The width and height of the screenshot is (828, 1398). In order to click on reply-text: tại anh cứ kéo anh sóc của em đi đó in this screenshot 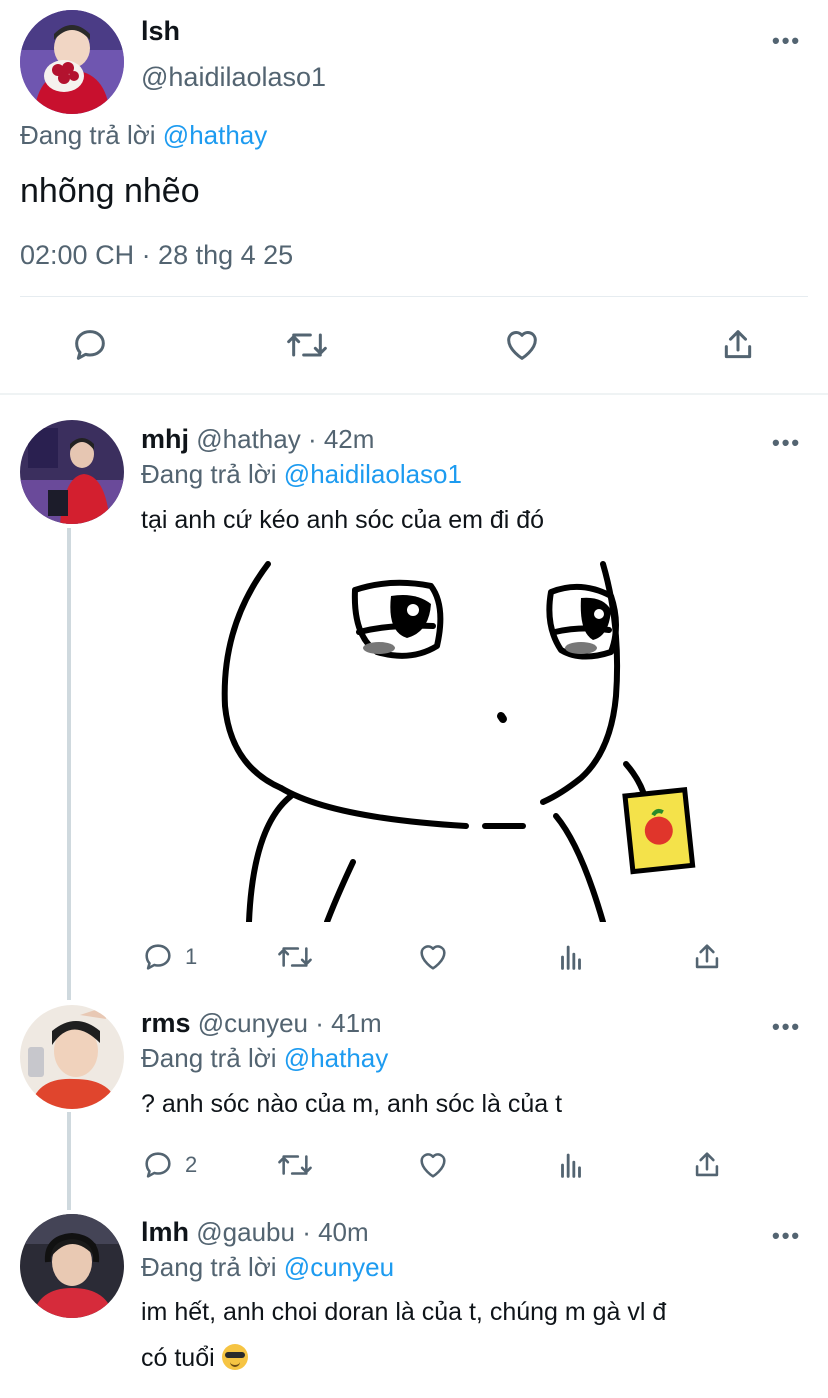, I will do `click(343, 520)`.